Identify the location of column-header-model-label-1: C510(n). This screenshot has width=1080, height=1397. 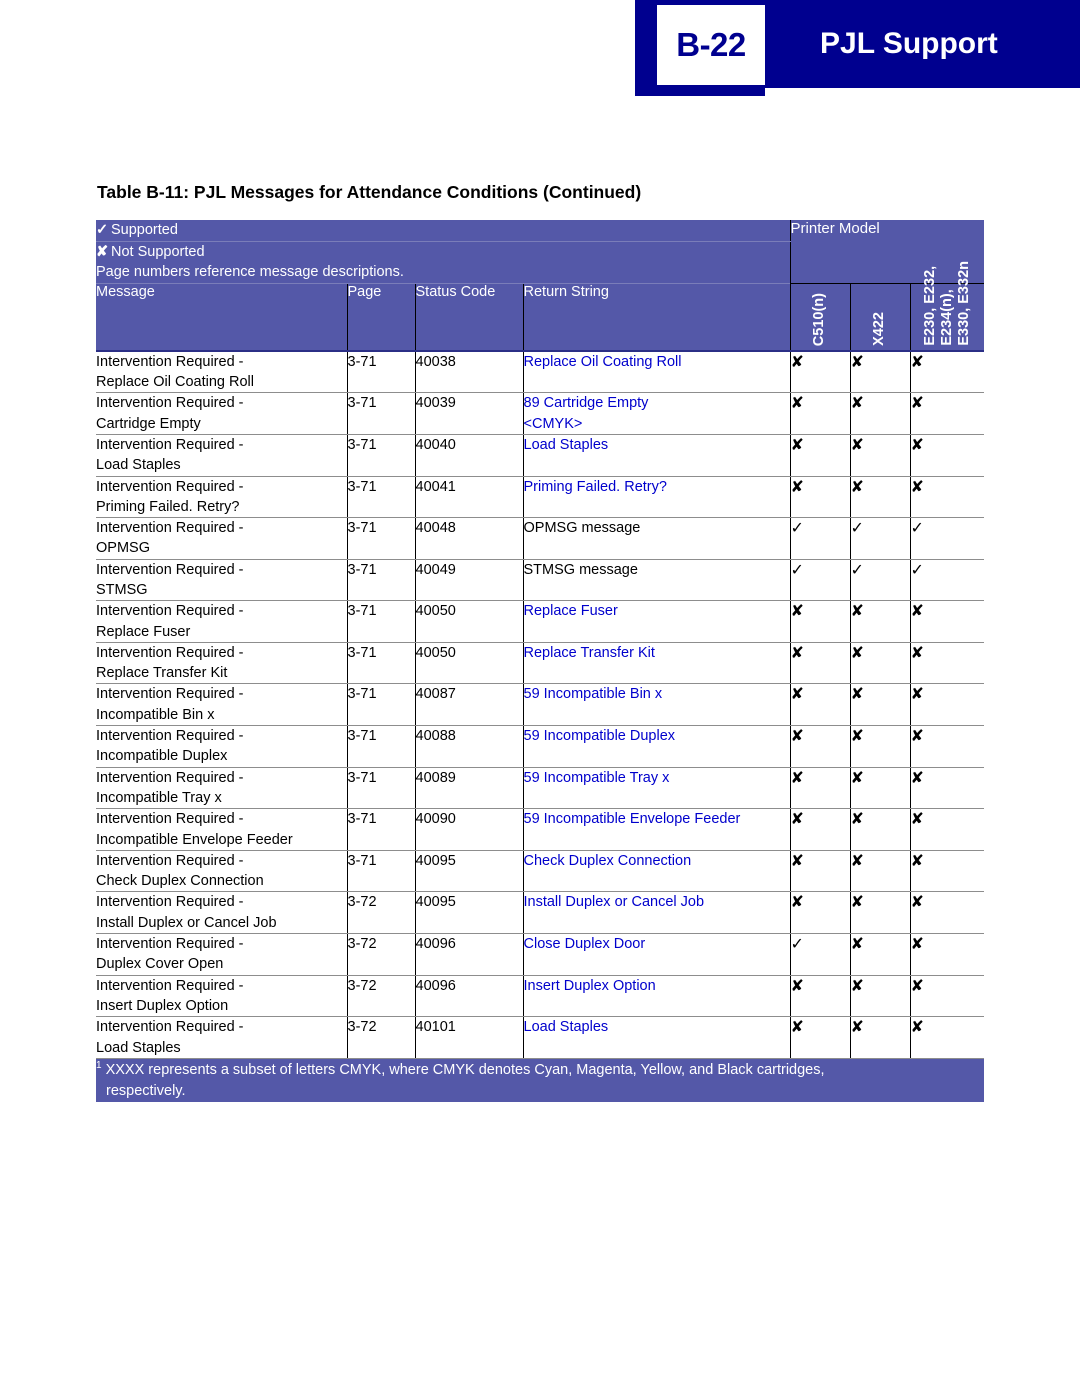
(819, 319).